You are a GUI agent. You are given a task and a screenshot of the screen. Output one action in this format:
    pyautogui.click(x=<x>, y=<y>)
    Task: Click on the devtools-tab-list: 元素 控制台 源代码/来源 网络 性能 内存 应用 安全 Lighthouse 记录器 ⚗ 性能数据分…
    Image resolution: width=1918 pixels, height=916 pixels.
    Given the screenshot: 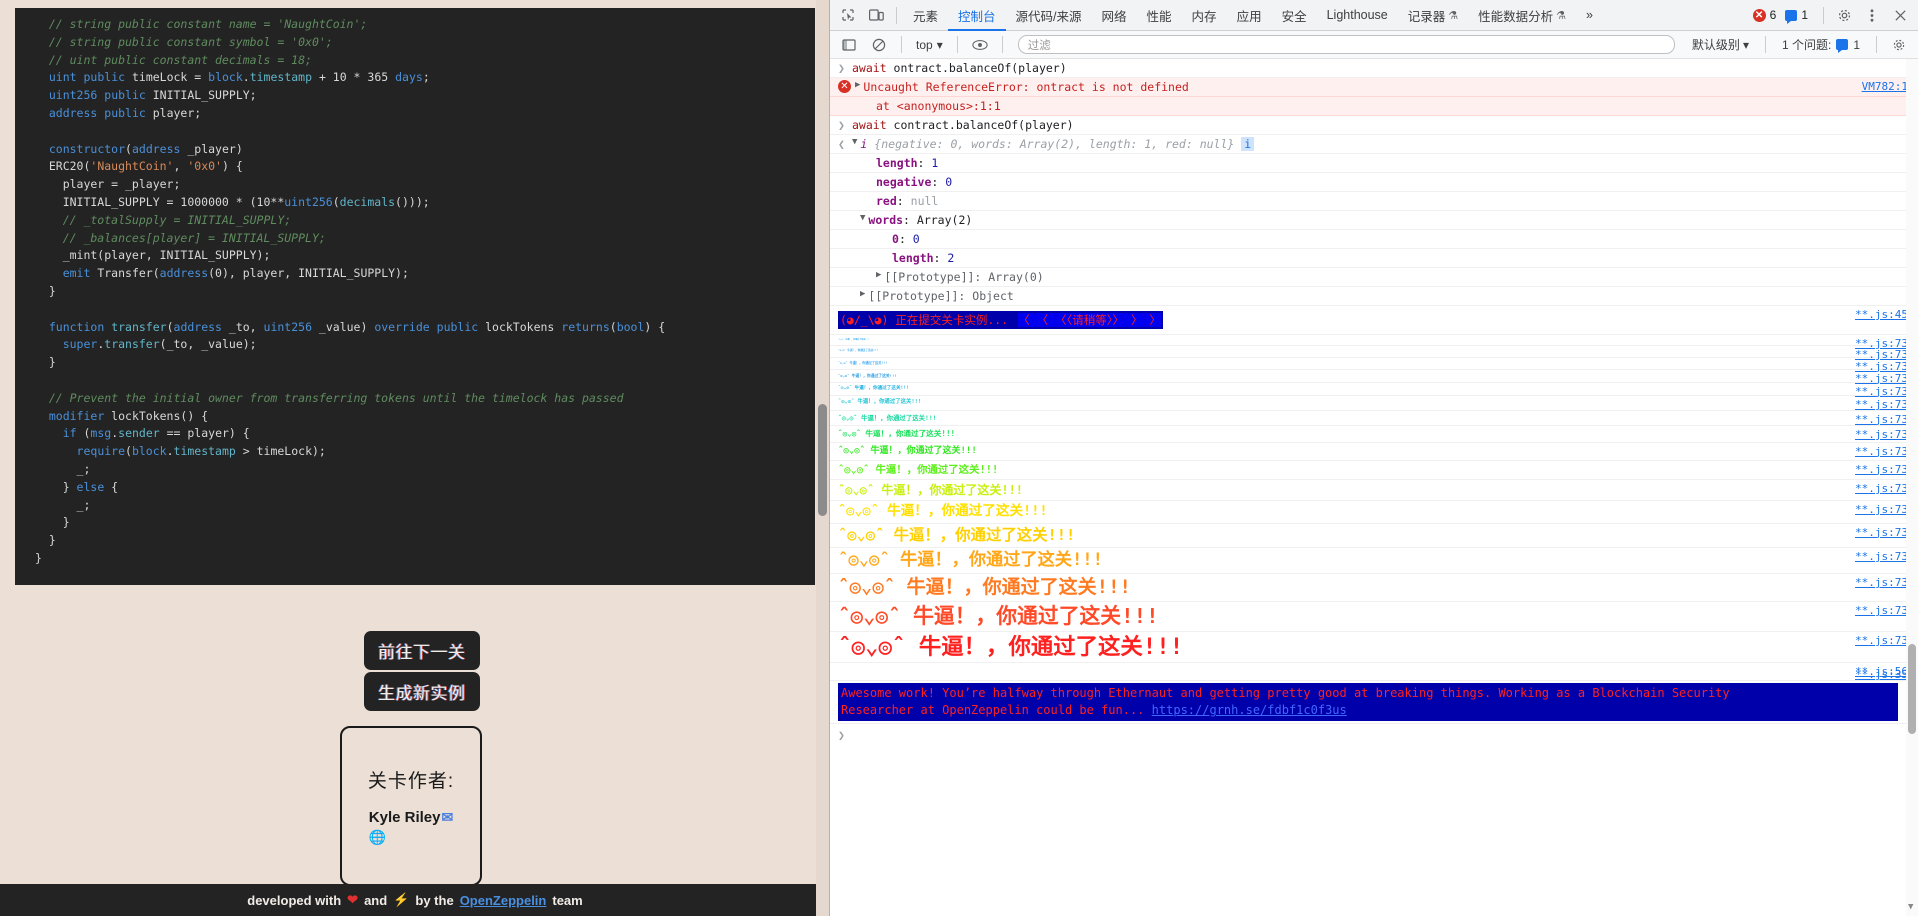 What is the action you would take?
    pyautogui.click(x=1239, y=15)
    